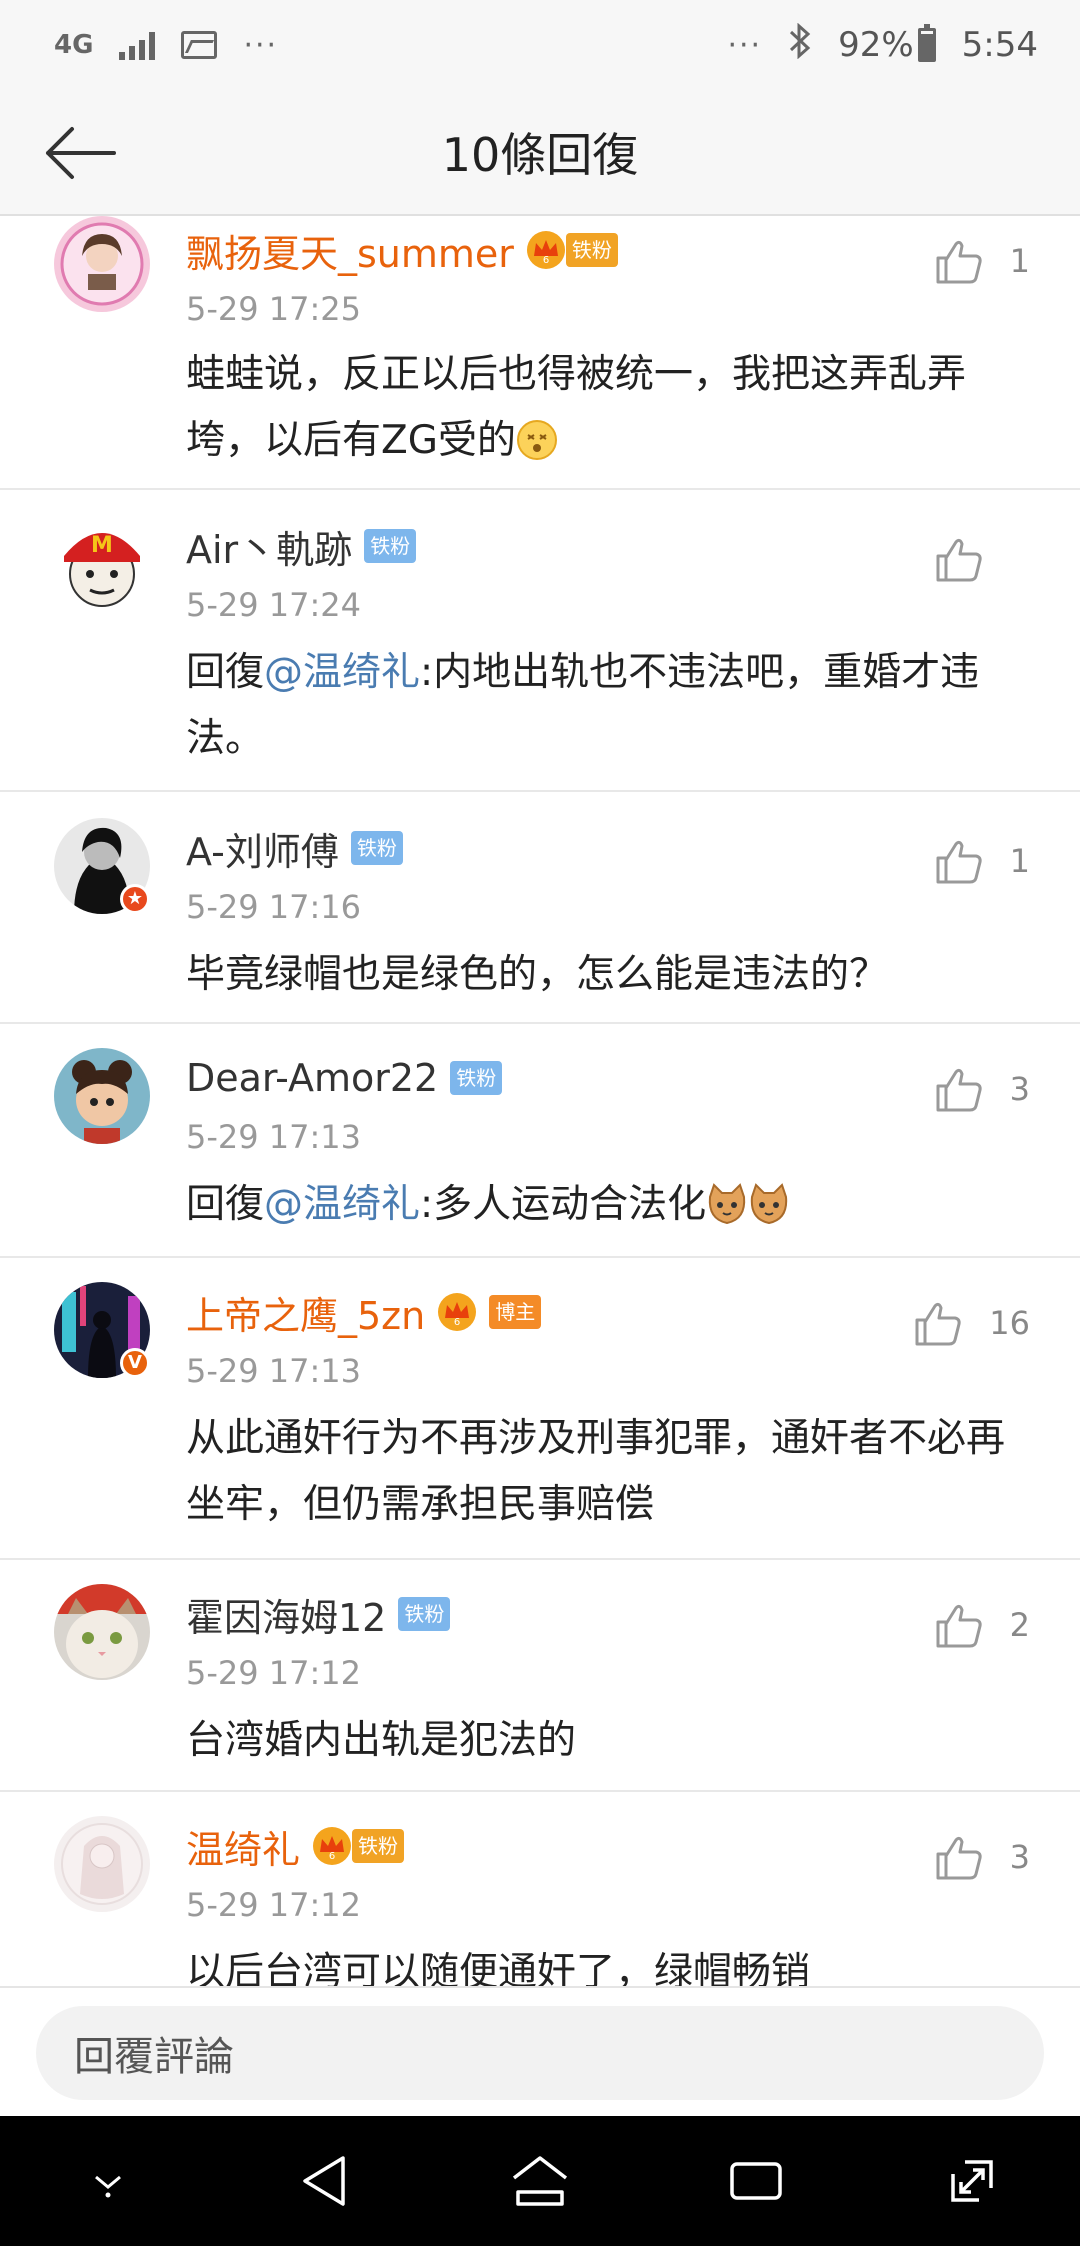  Describe the element at coordinates (274, 309) in the screenshot. I see `comment-time: 5-29 17:25` at that location.